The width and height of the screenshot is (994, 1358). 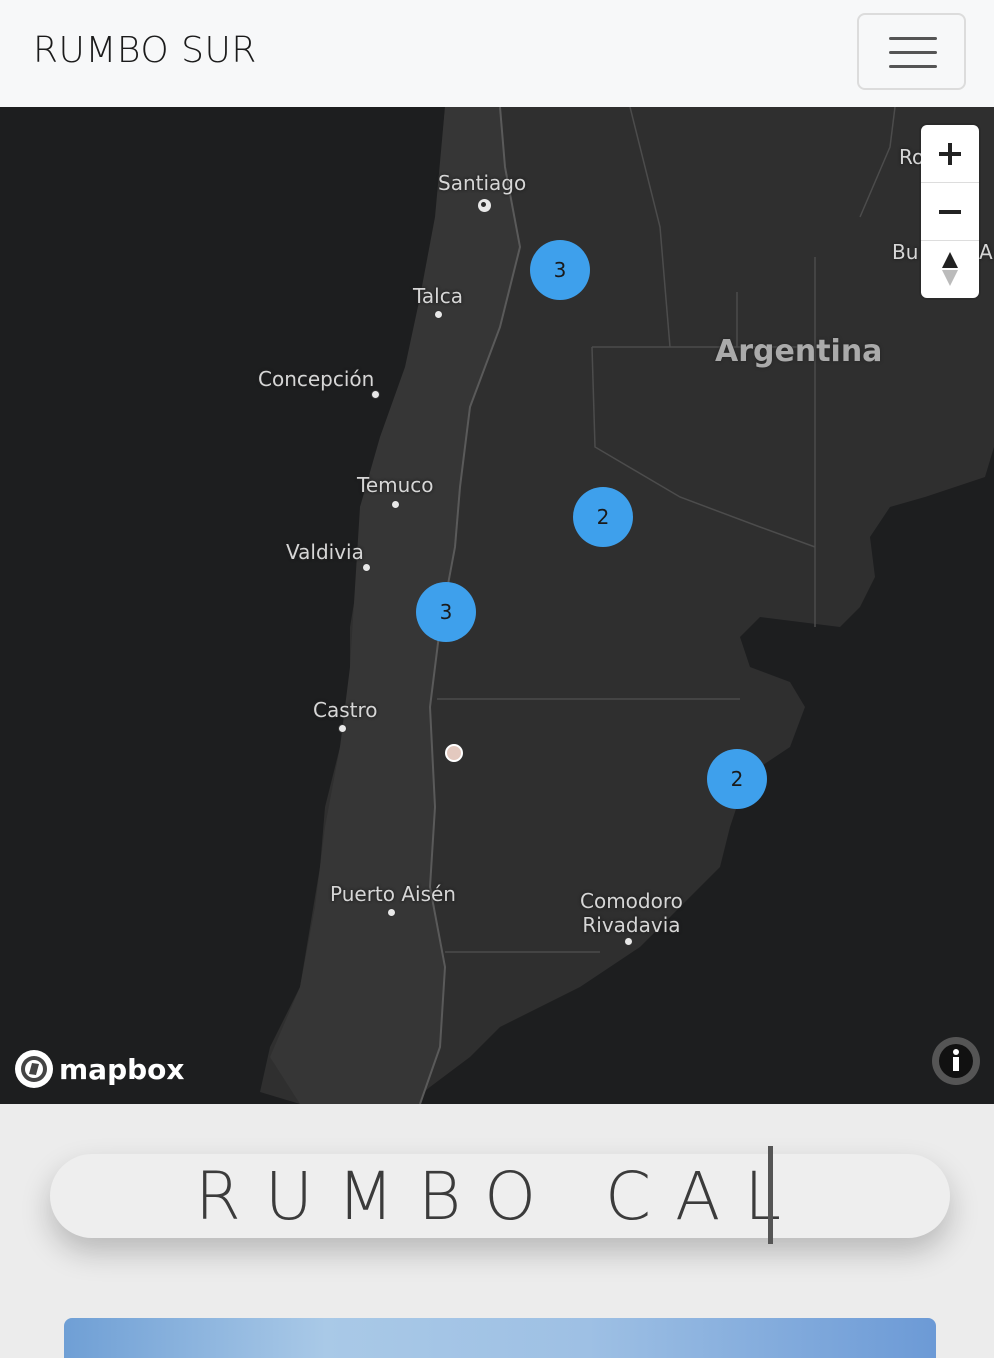 What do you see at coordinates (122, 1069) in the screenshot?
I see `mapbox-logo-text: mapbox` at bounding box center [122, 1069].